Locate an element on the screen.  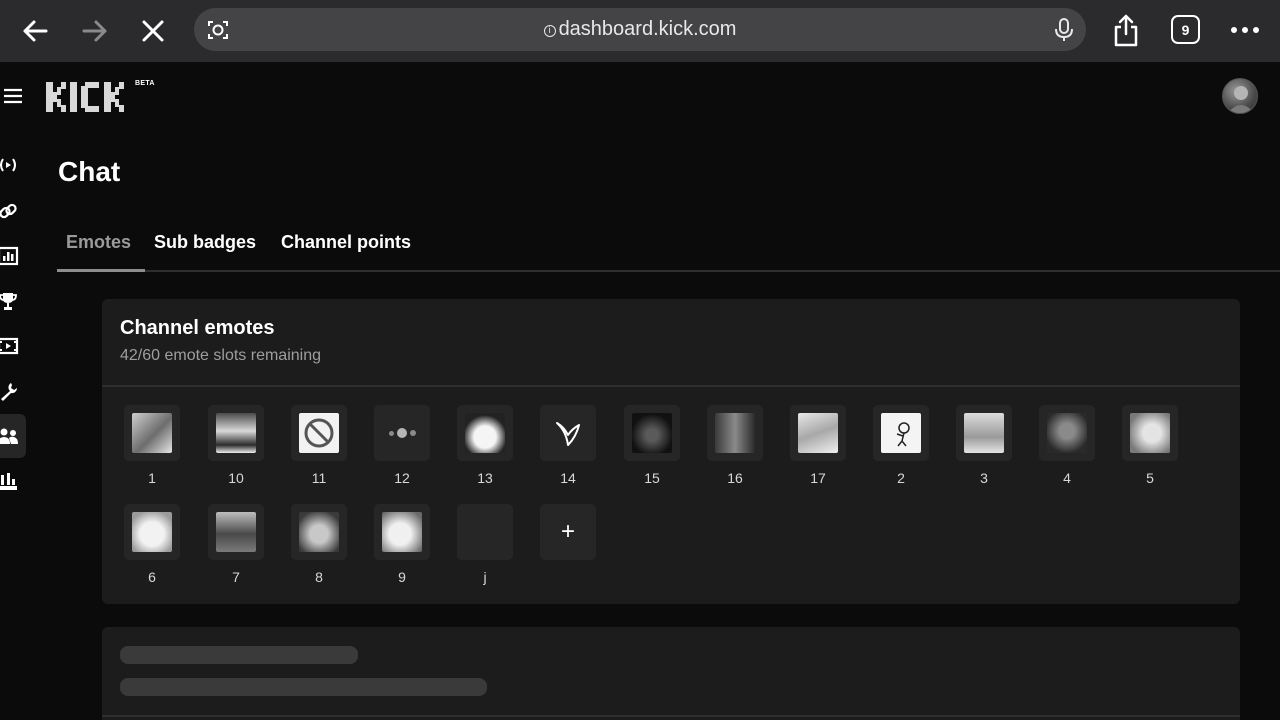
emote-item: 15 is located at coordinates (652, 445).